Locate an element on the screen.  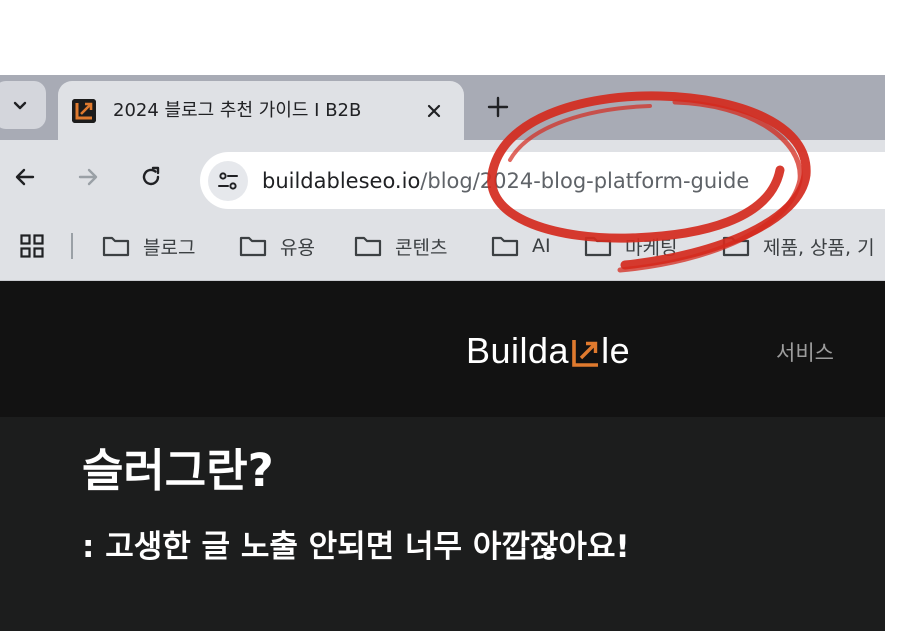
back-button is located at coordinates (25, 177).